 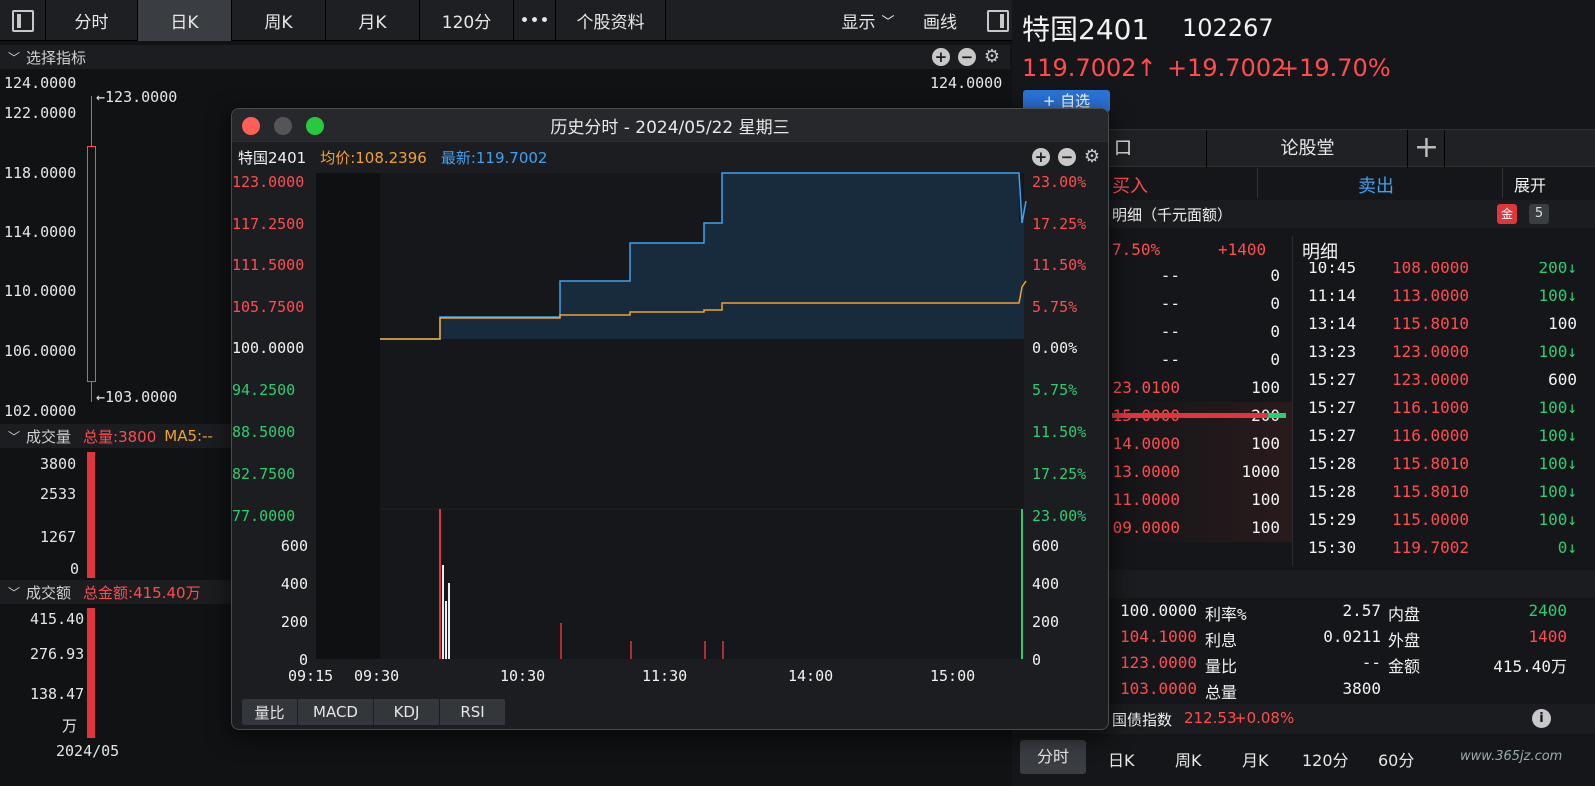 What do you see at coordinates (92, 20) in the screenshot?
I see `tab-minute: 分时` at bounding box center [92, 20].